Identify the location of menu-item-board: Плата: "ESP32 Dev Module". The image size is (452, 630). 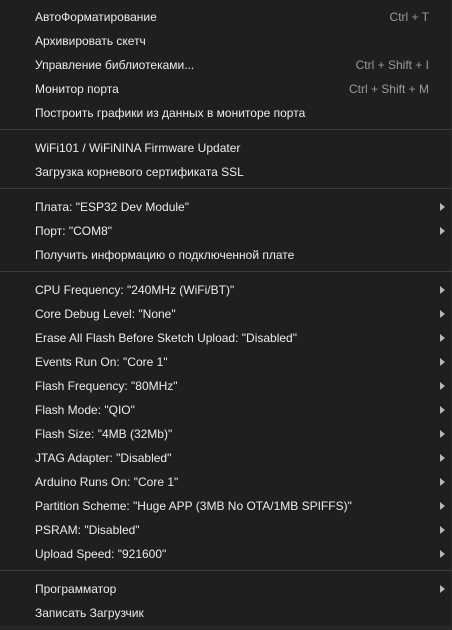
(226, 207).